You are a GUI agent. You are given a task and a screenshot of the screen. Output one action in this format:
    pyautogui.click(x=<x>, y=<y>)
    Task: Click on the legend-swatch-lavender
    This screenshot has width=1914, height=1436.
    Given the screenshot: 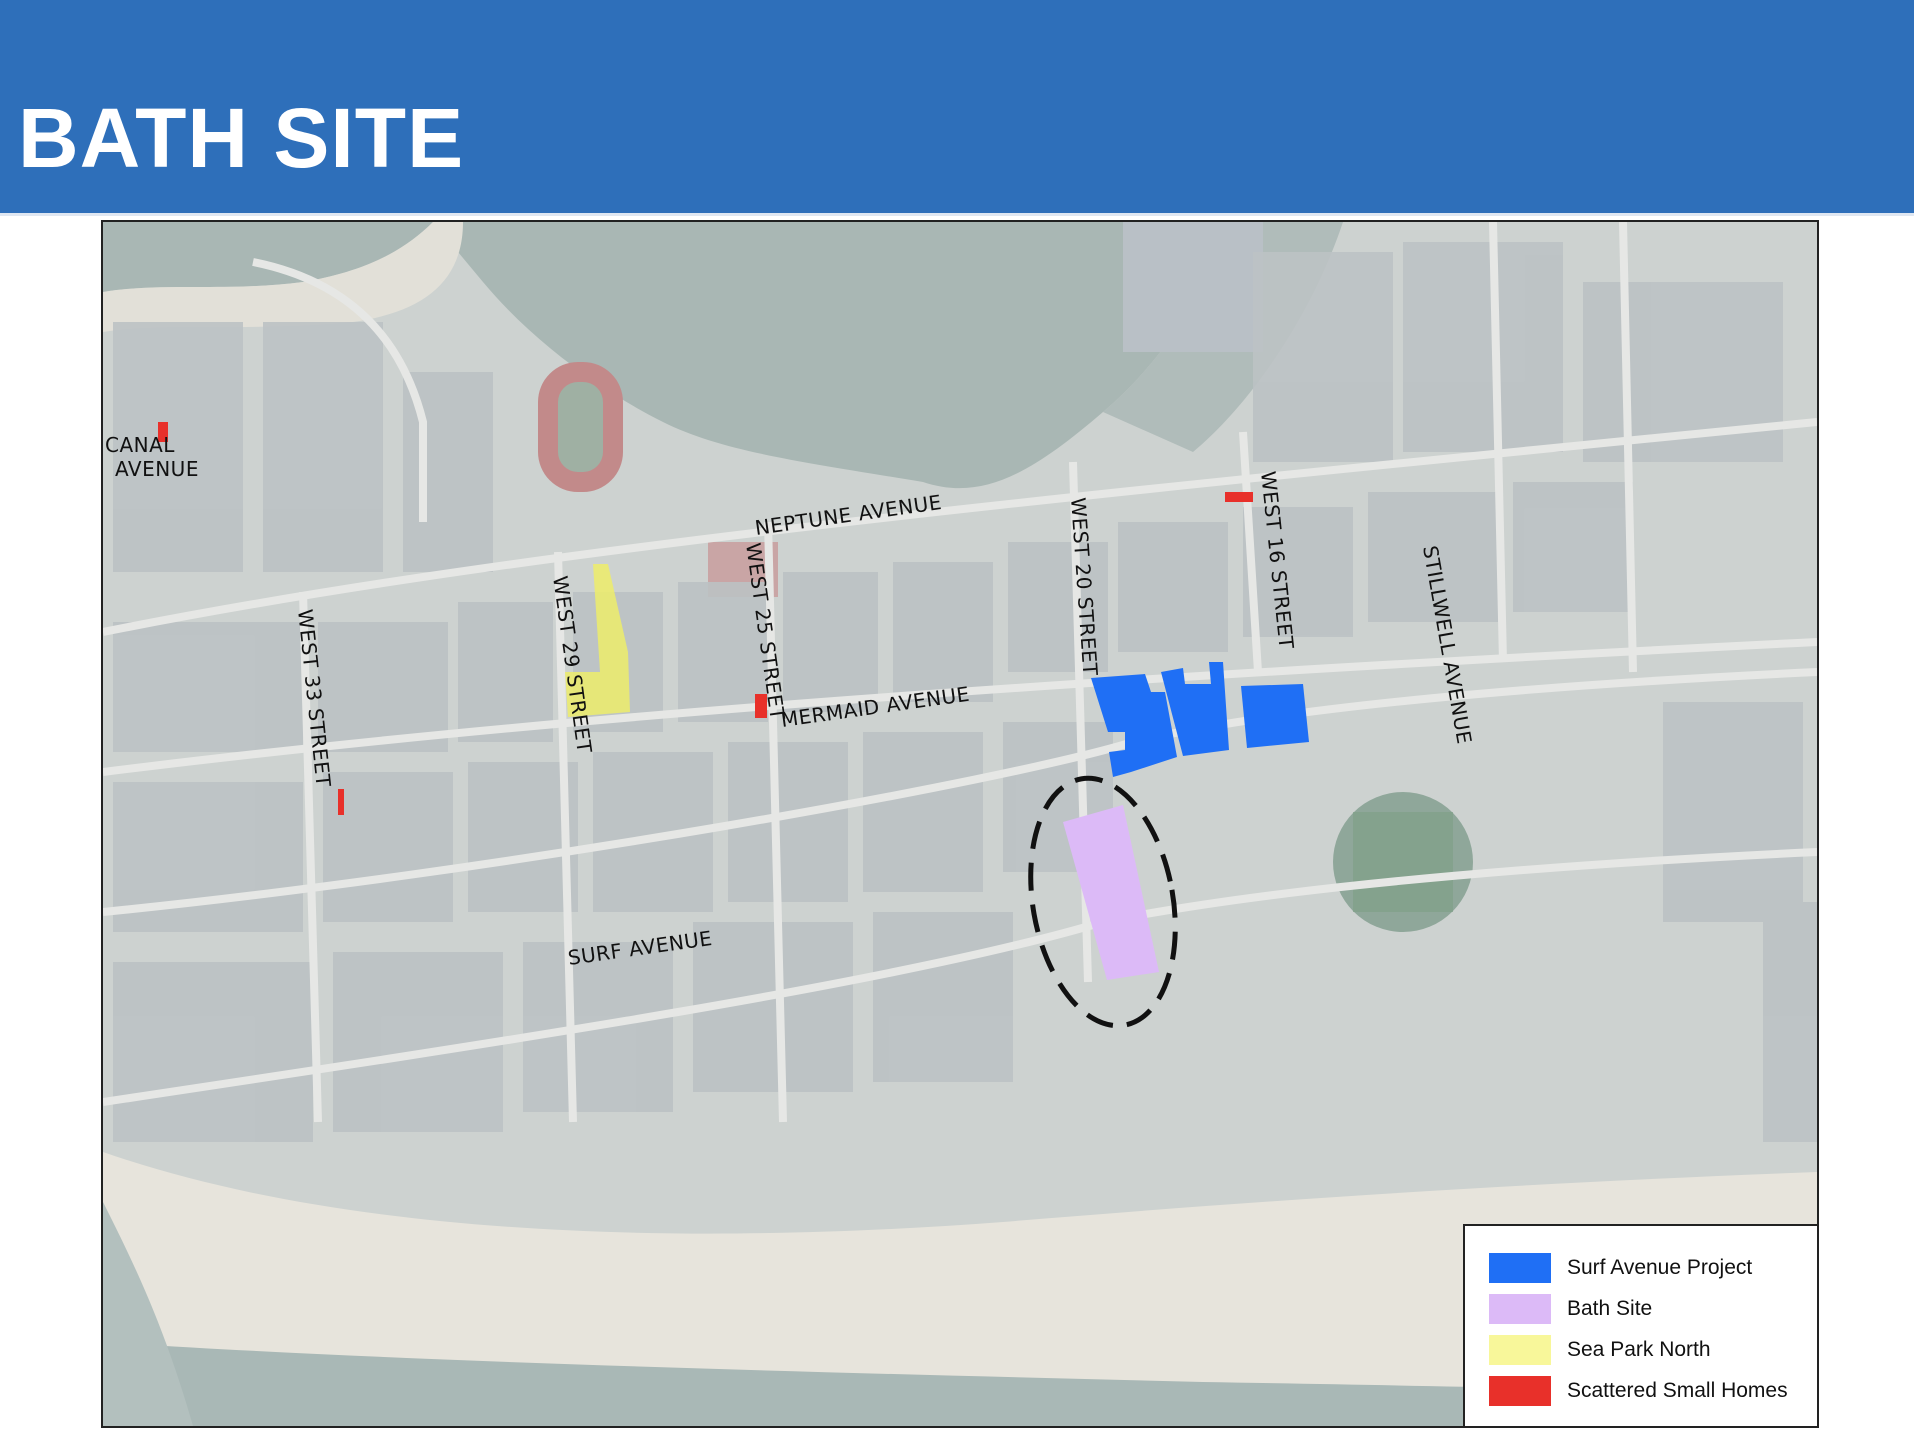 What is the action you would take?
    pyautogui.click(x=1520, y=1309)
    